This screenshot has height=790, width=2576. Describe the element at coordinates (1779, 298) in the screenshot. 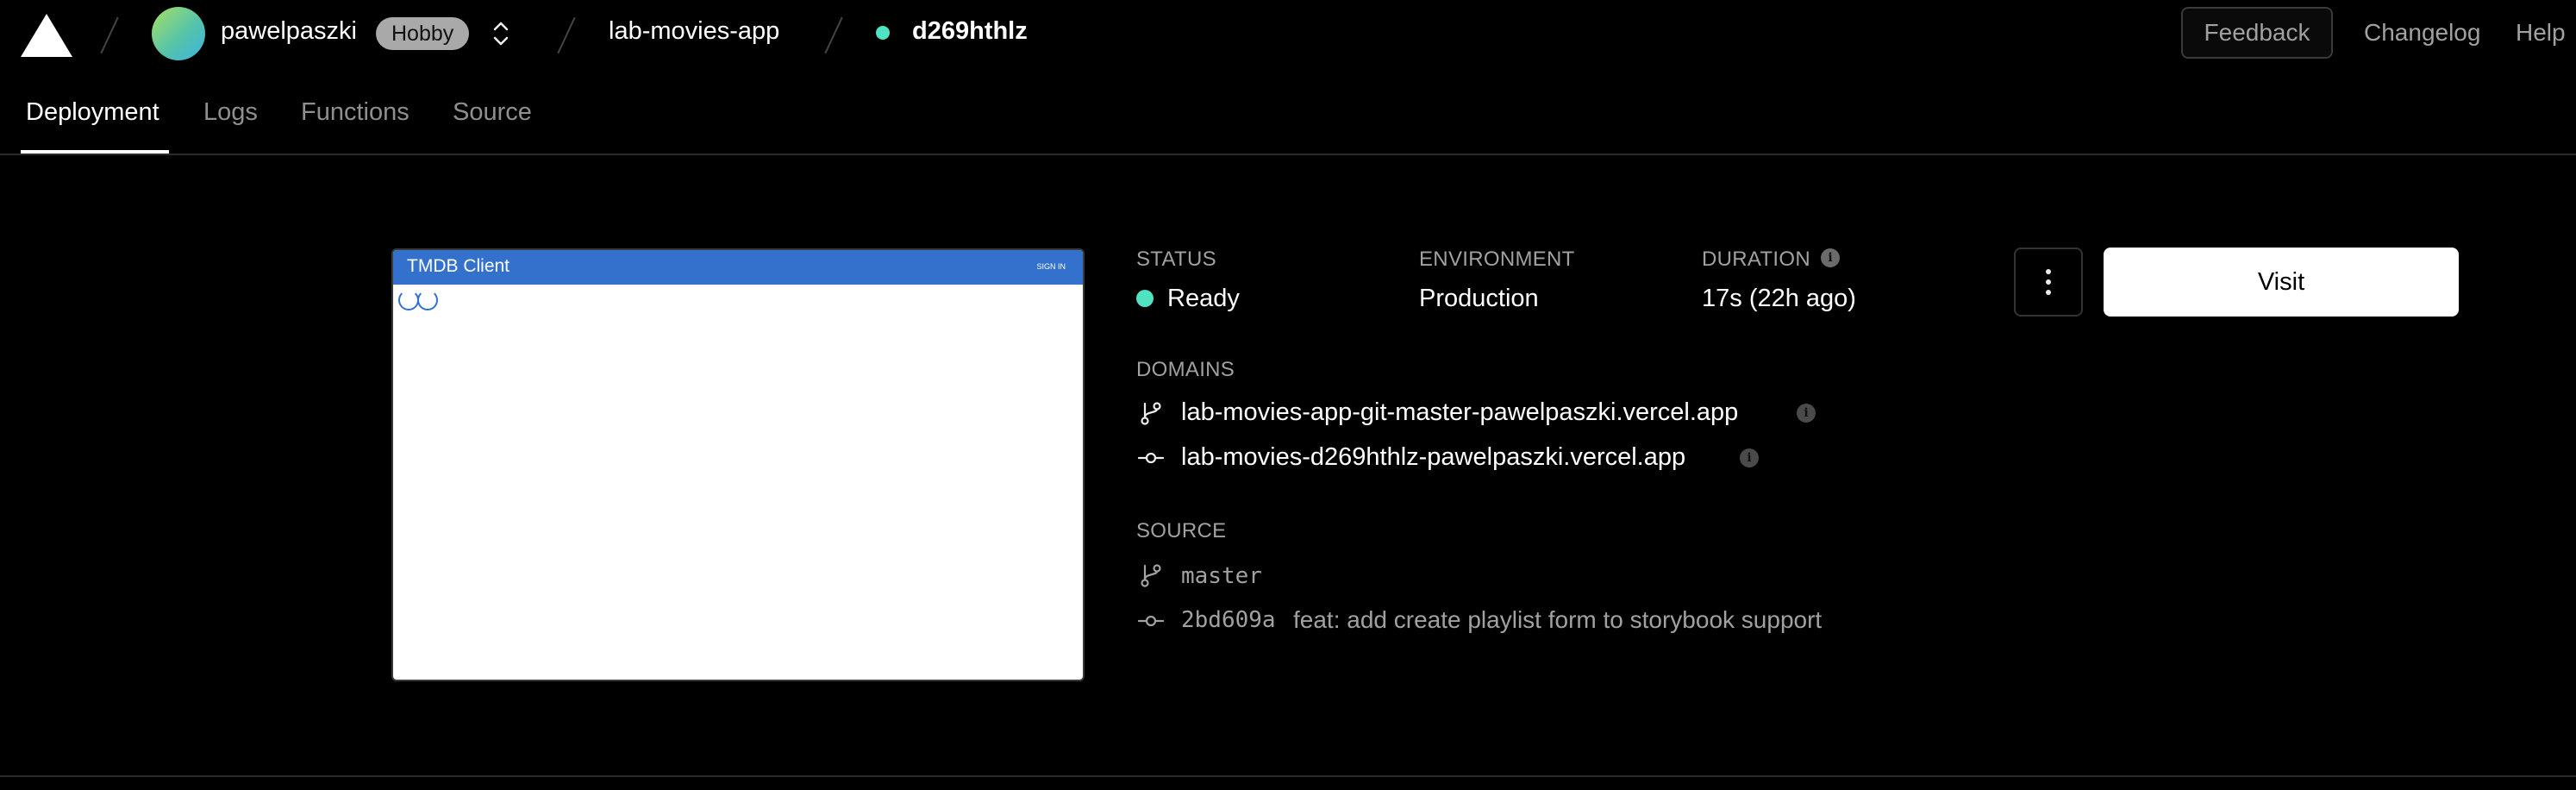

I see `duration-value: 17s (22h ago)` at that location.